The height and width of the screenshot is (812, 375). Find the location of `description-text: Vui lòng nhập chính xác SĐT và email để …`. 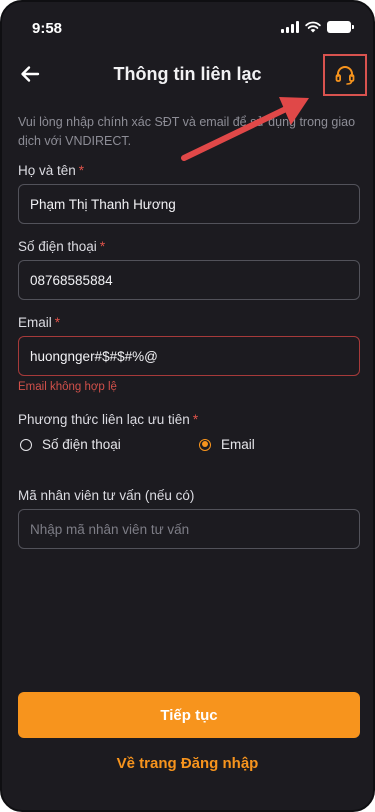

description-text: Vui lòng nhập chính xác SĐT và email để … is located at coordinates (187, 131).